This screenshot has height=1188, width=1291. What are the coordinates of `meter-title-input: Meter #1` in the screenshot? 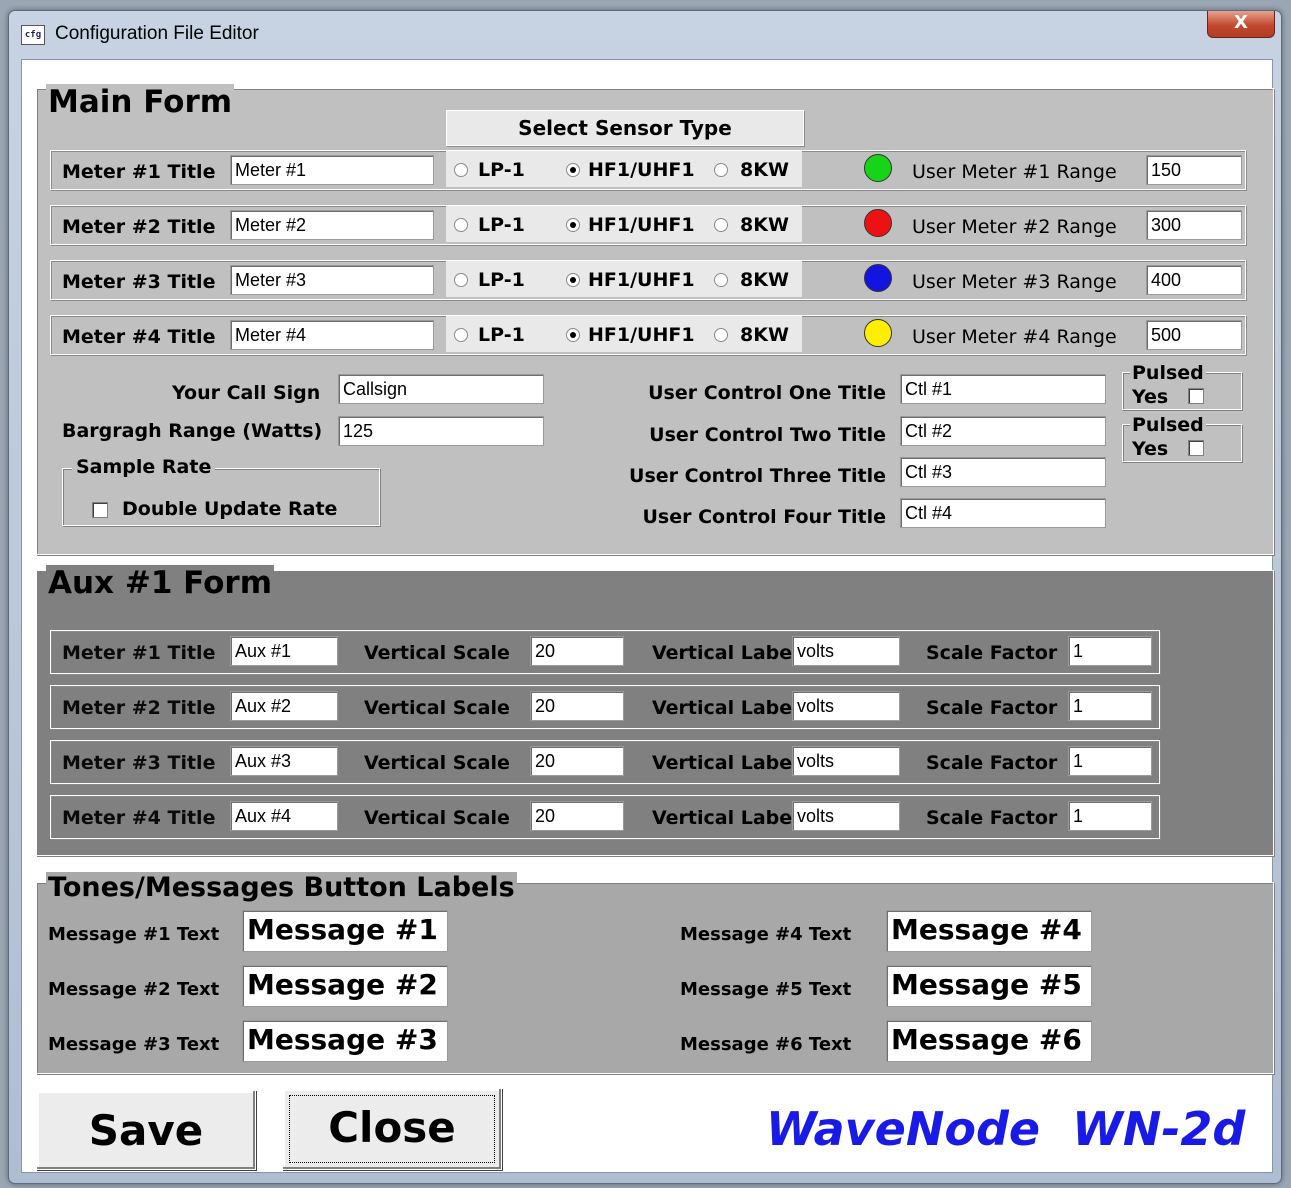 It's located at (332, 170).